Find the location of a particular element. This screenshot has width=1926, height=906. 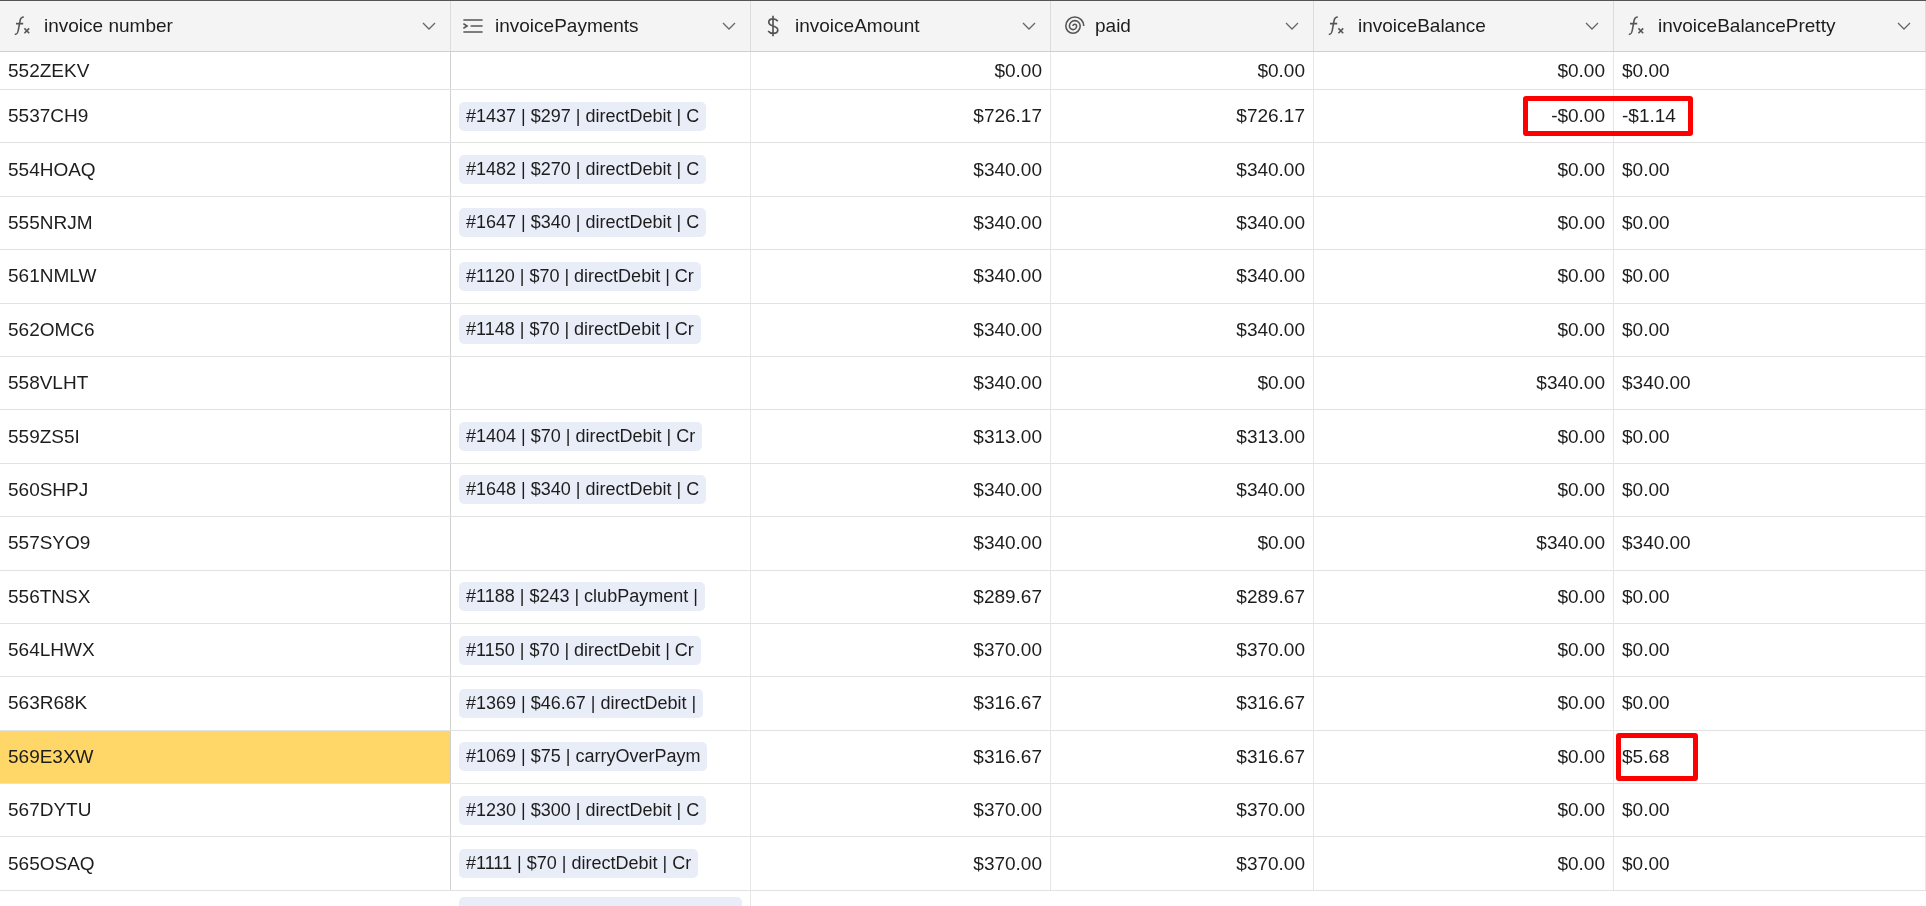

column-header: invoicePayments is located at coordinates (601, 26).